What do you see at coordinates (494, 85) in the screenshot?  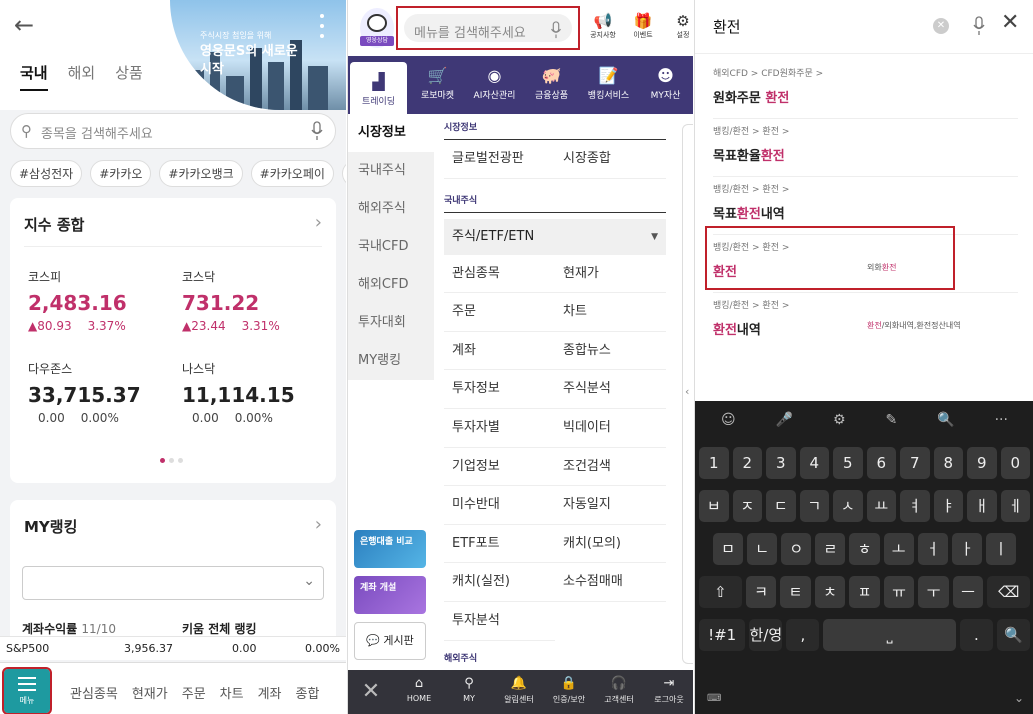 I see `category-ai-asset: ◉ AI자산관리` at bounding box center [494, 85].